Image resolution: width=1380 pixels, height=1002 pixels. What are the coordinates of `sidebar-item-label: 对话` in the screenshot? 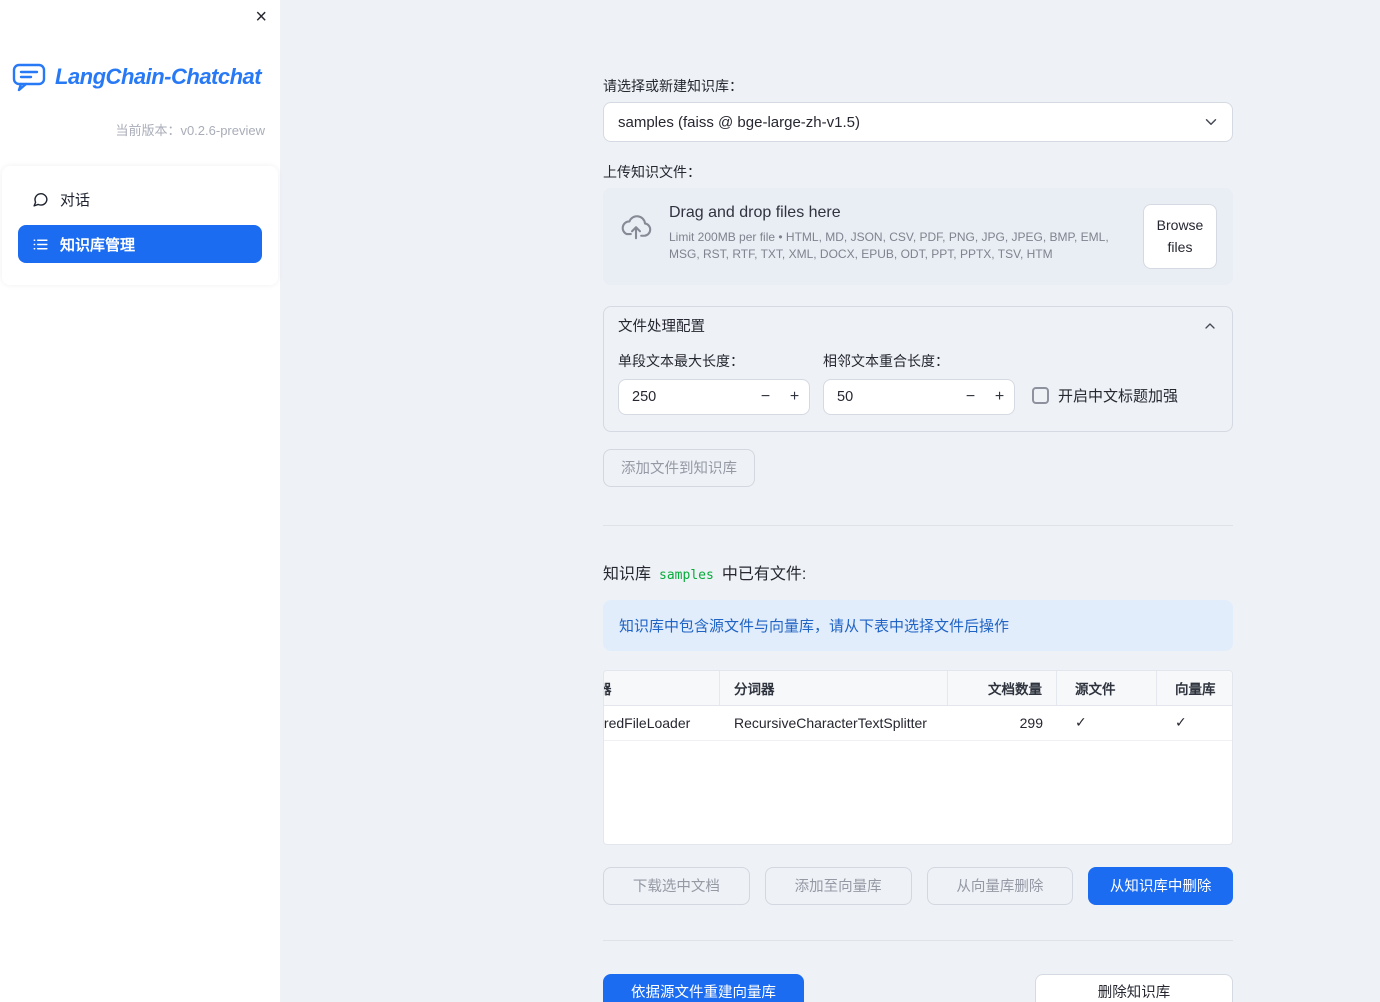 It's located at (75, 200).